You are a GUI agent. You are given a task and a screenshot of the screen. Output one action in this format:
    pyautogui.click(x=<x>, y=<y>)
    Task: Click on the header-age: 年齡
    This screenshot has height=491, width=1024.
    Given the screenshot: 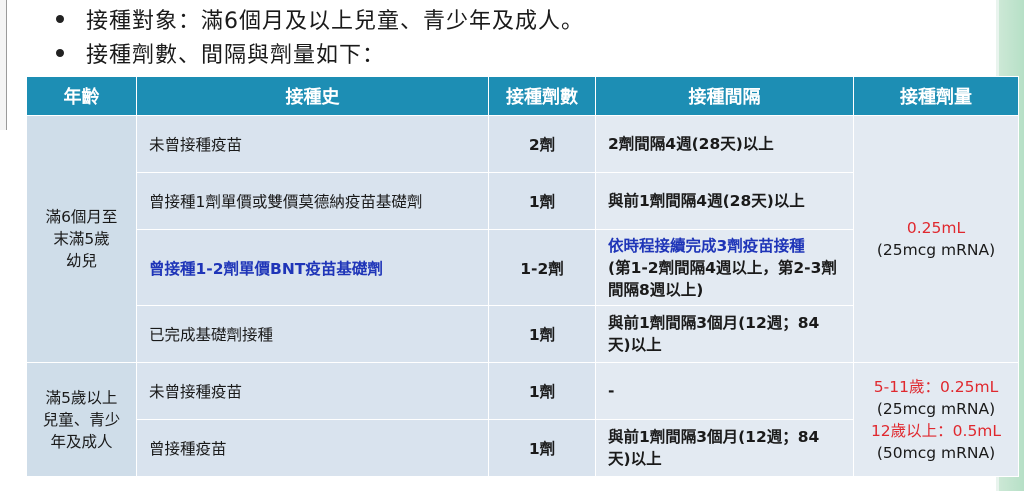 What is the action you would take?
    pyautogui.click(x=81, y=96)
    